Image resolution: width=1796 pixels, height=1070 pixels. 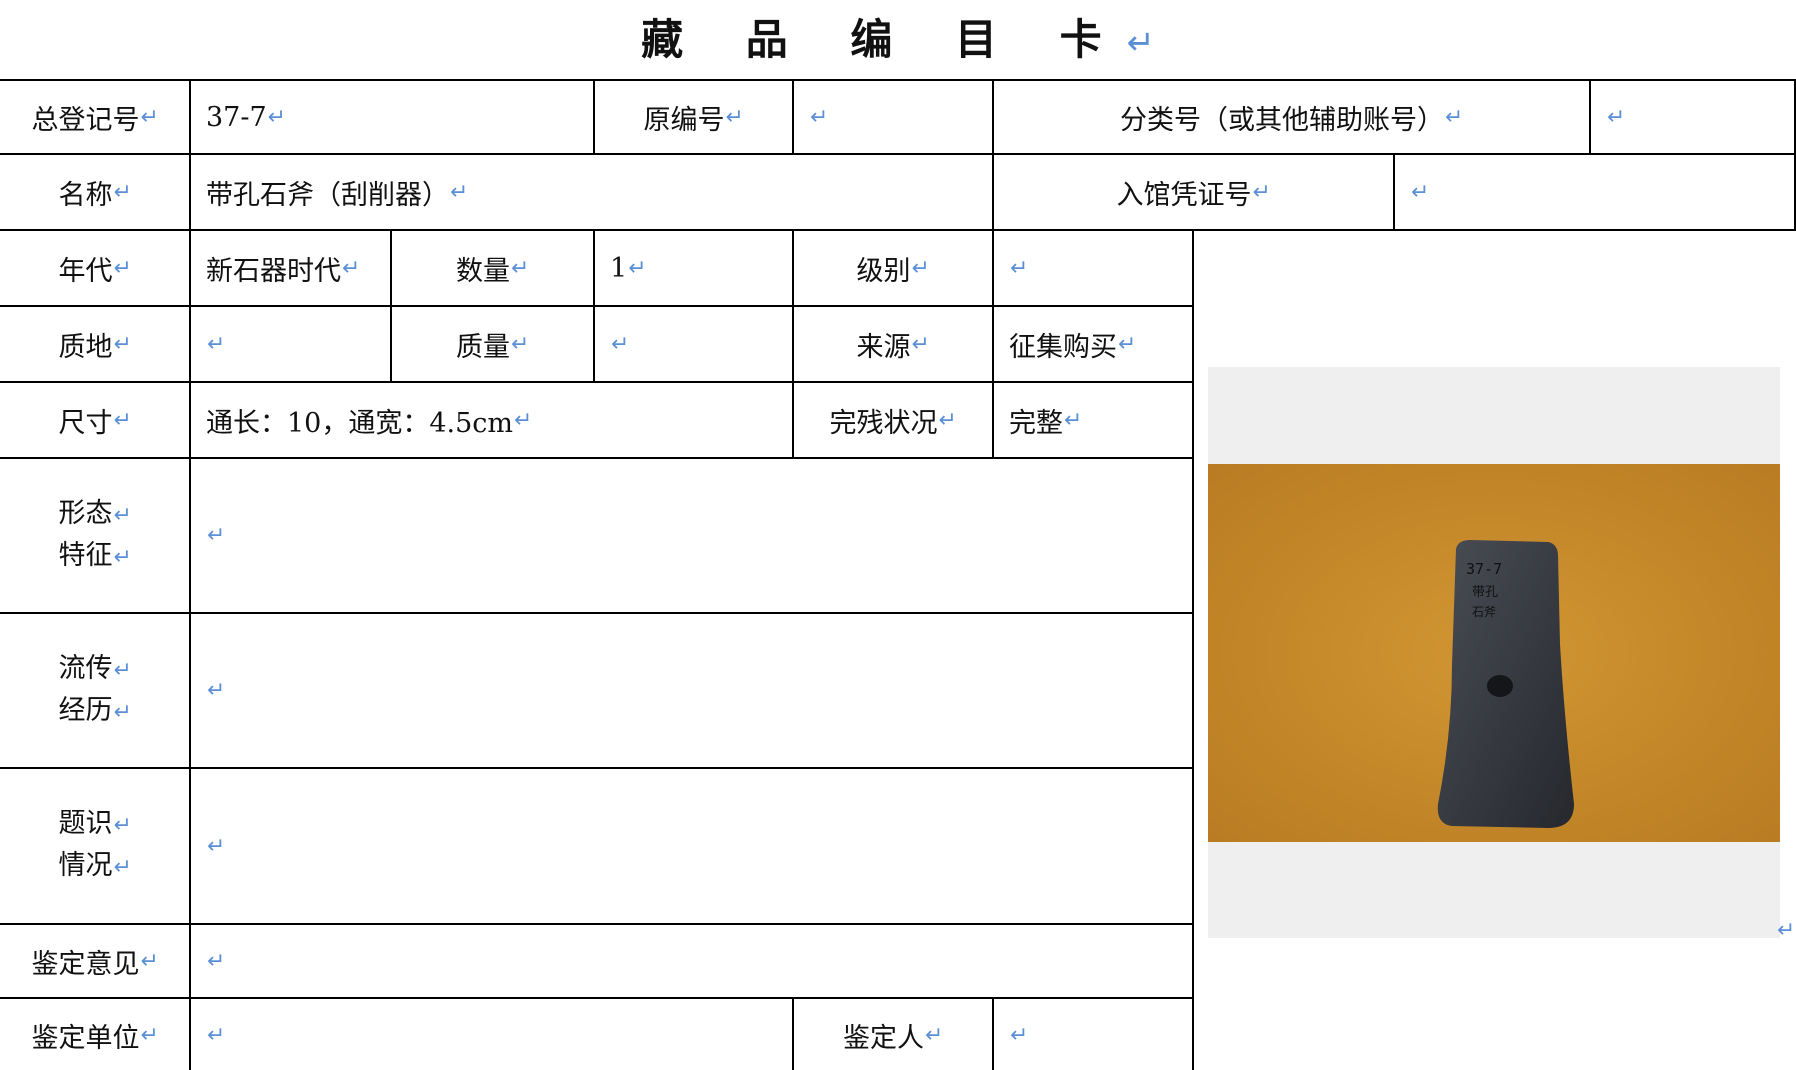 I want to click on card-title: 藏 品 编 目 卡↵, so click(x=898, y=39).